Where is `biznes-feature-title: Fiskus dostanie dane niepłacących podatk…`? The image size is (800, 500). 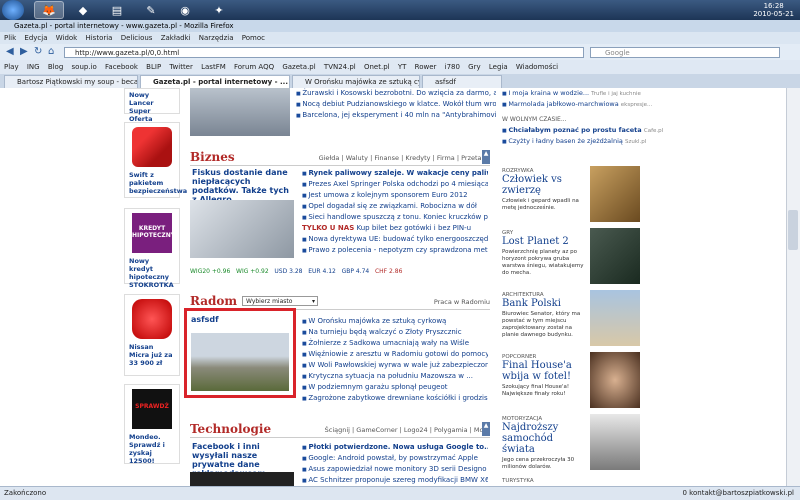 biznes-feature-title: Fiskus dostanie dane niepłacących podatk… is located at coordinates (244, 186).